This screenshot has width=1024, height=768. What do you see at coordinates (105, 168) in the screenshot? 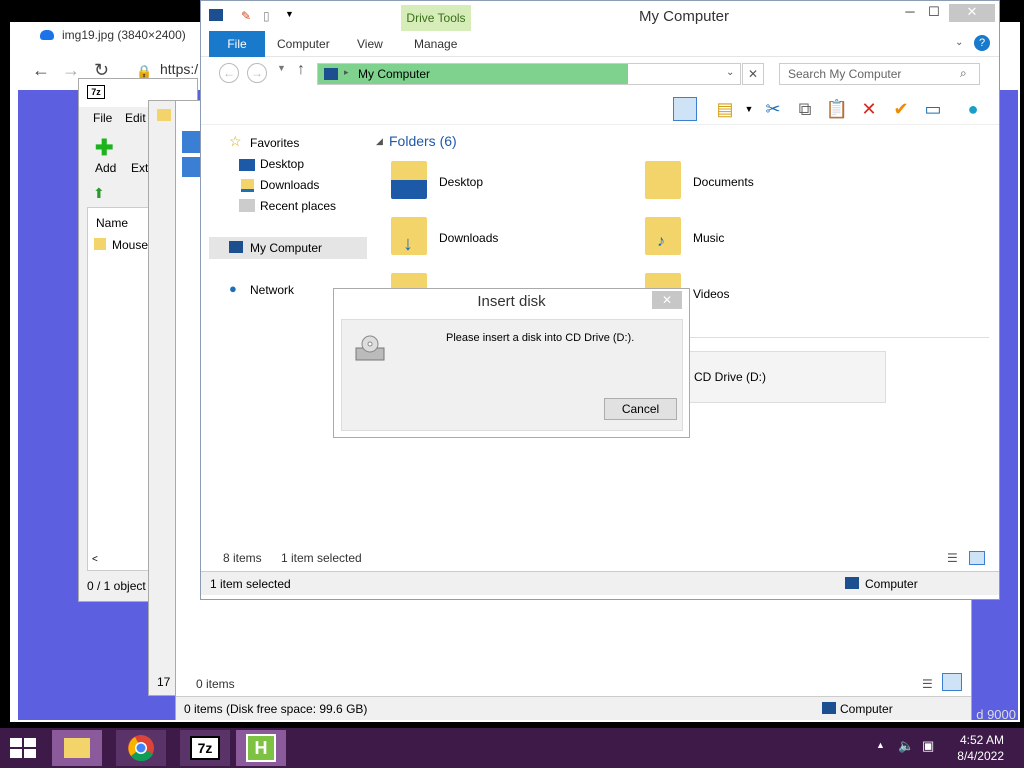
I see `add-button-label: Add` at bounding box center [105, 168].